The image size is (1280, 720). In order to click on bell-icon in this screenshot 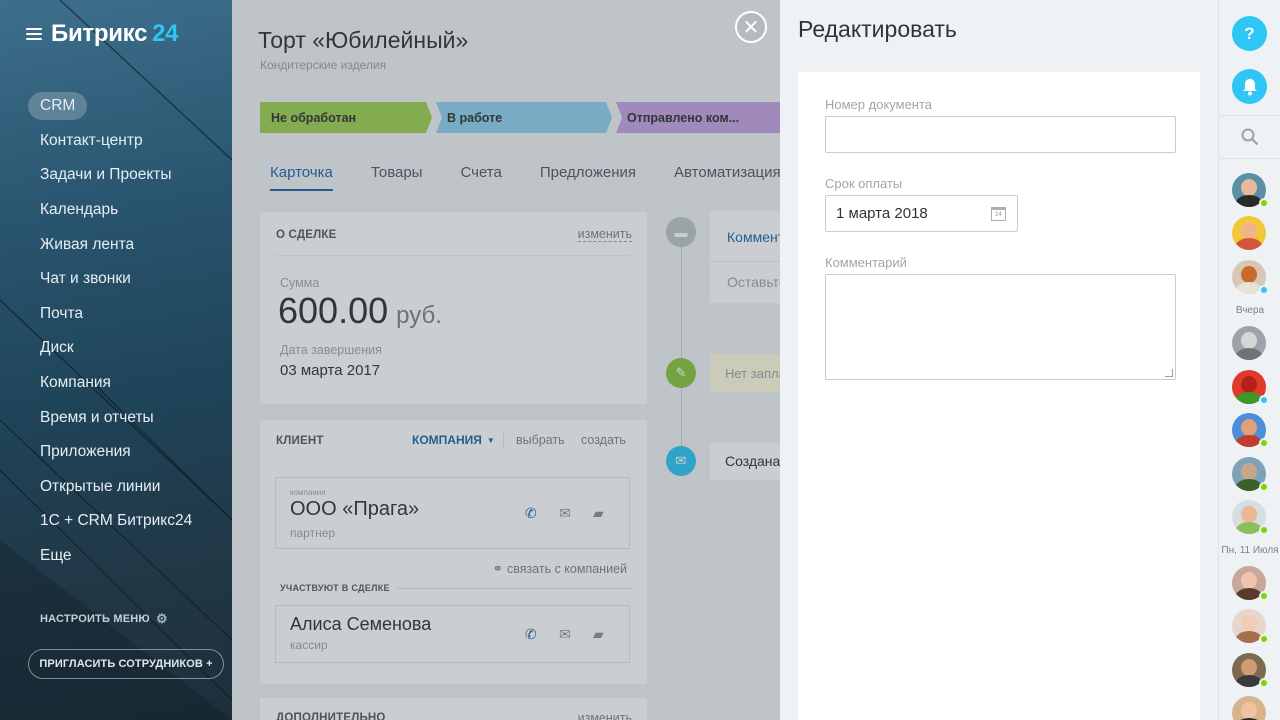, I will do `click(1249, 86)`.